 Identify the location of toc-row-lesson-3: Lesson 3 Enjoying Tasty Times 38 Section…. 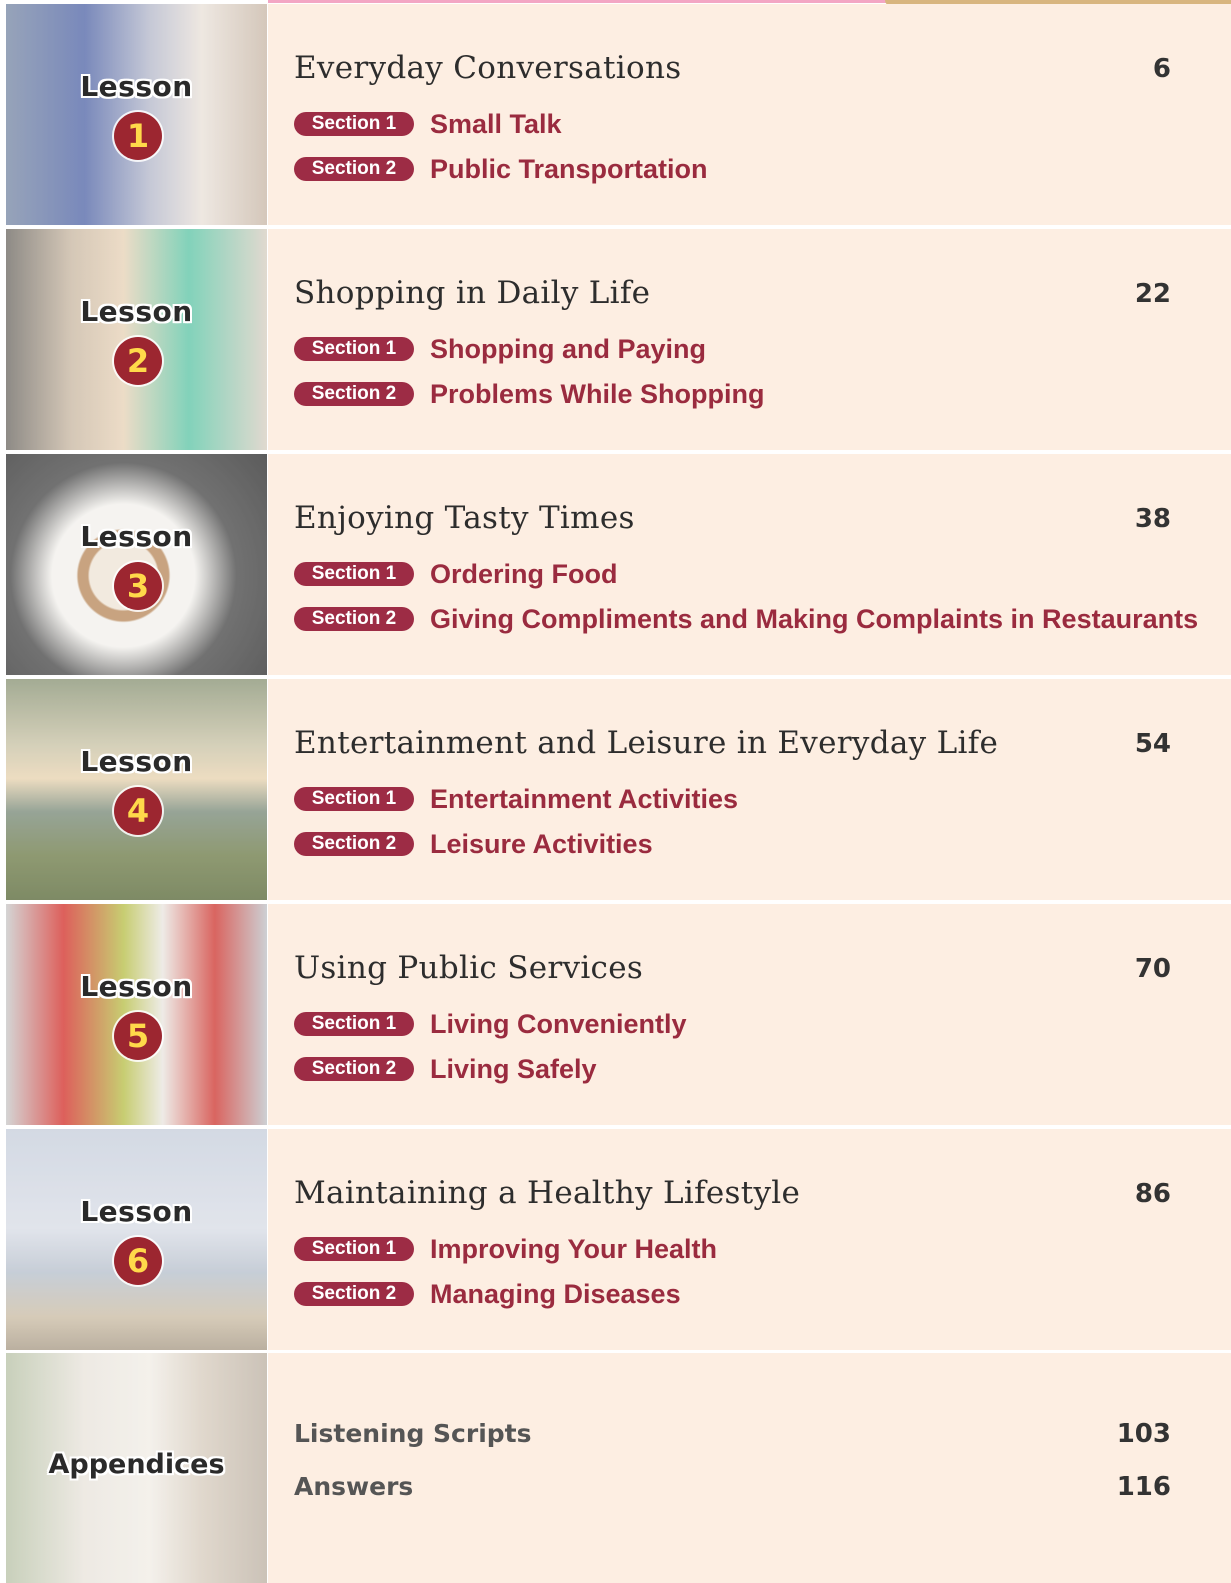
(618, 564).